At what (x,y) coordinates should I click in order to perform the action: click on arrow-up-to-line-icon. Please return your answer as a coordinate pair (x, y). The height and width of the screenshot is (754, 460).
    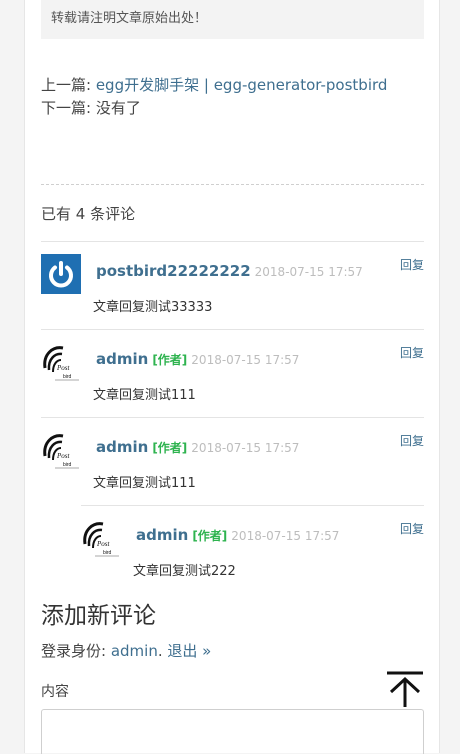
    Looking at the image, I should click on (405, 689).